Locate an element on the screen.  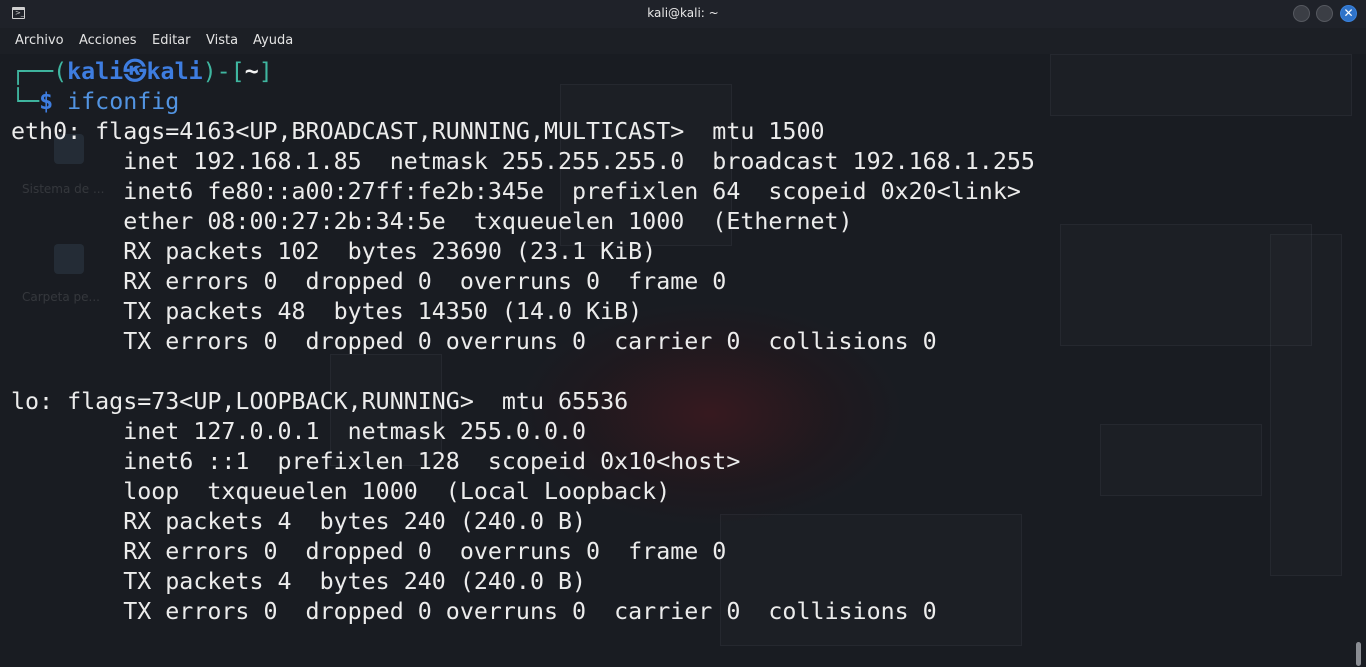
output-line: loop txqueuelen 1000 (Local Loopback) is located at coordinates (341, 491).